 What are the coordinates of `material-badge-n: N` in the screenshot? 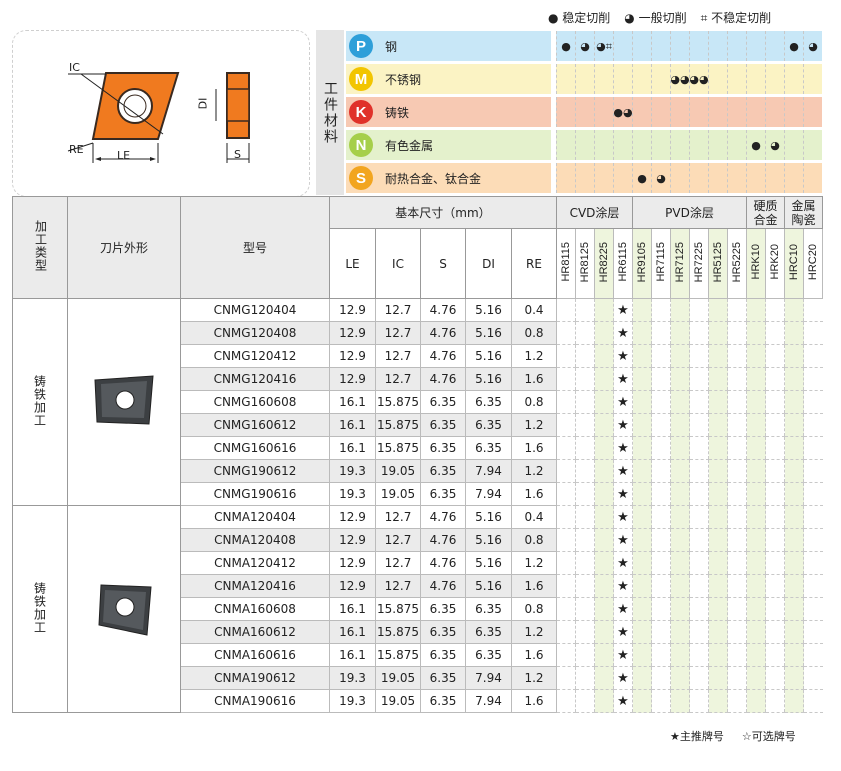 It's located at (361, 145).